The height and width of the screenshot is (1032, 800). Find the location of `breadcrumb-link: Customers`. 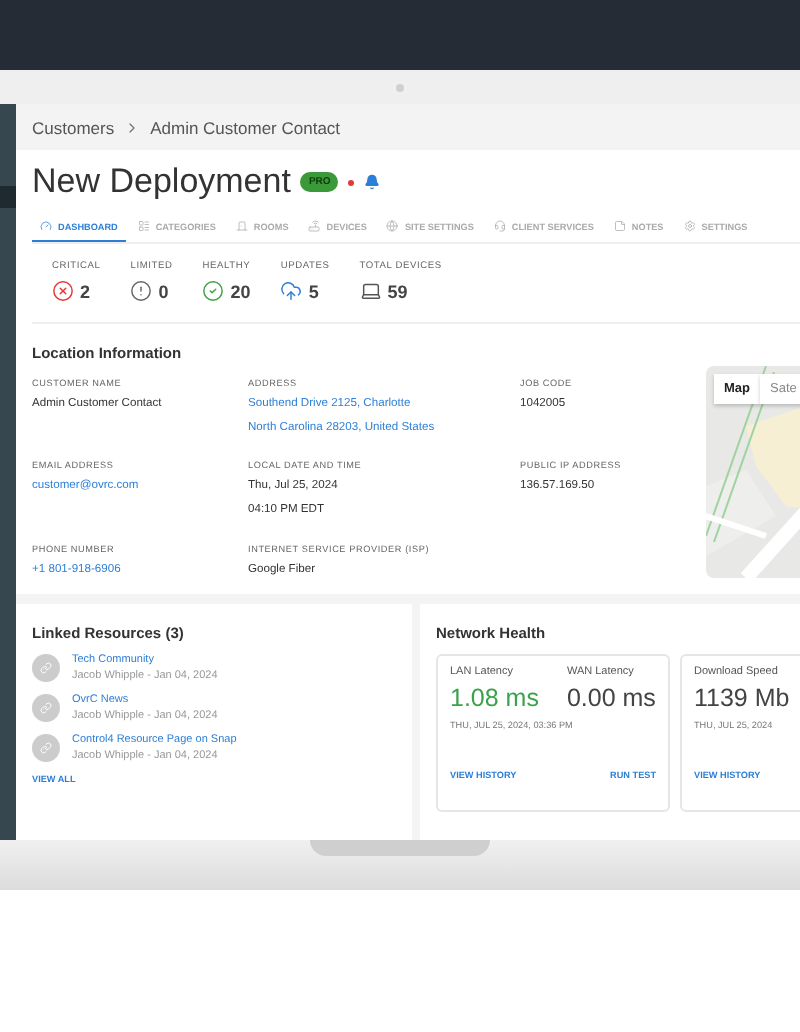

breadcrumb-link: Customers is located at coordinates (73, 127).